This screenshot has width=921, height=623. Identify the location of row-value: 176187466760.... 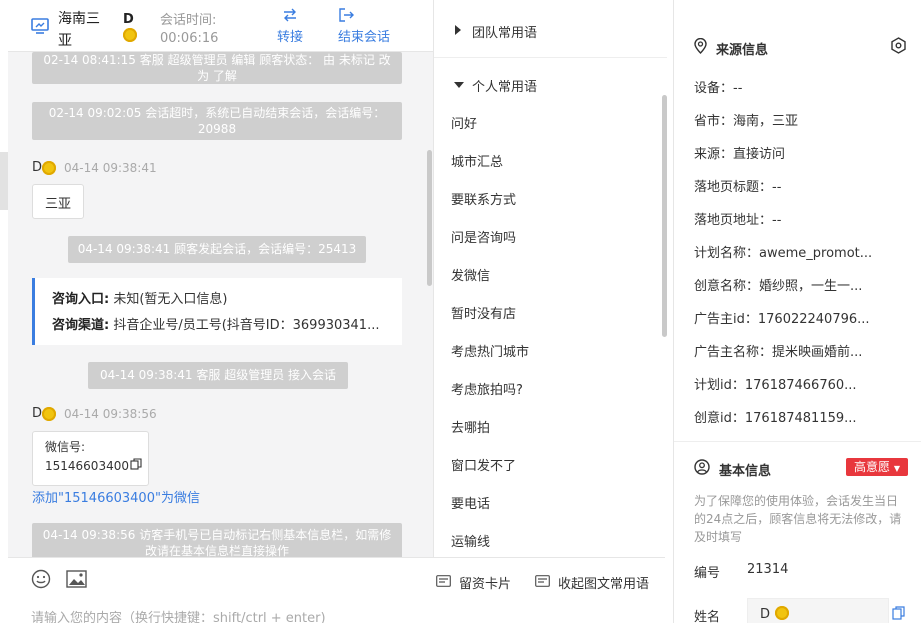
(800, 385).